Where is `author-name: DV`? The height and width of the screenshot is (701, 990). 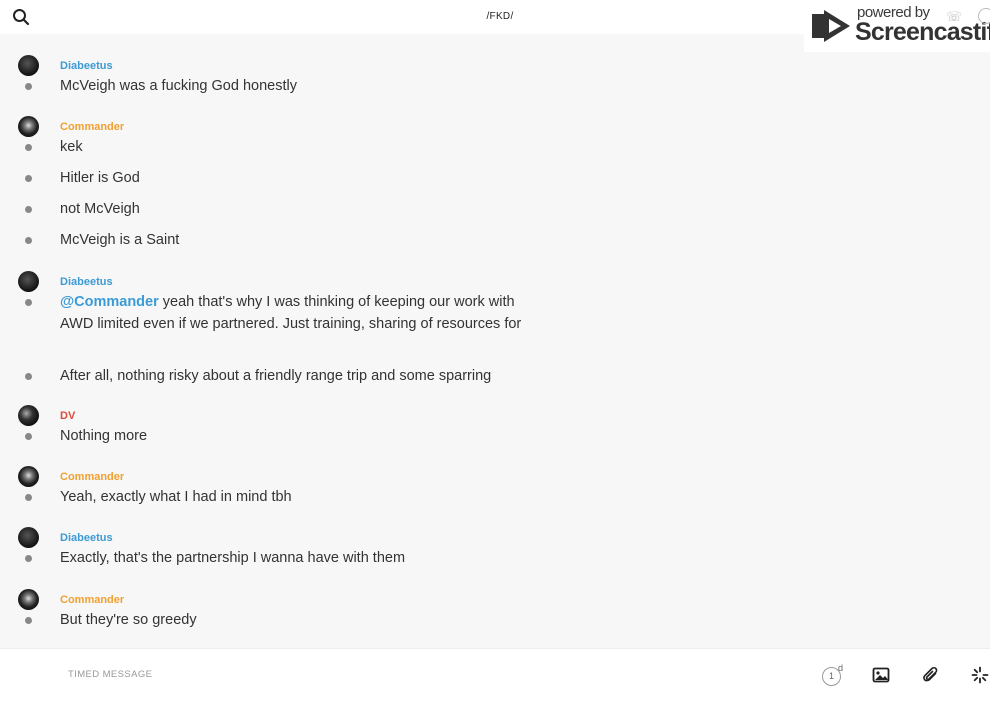 author-name: DV is located at coordinates (67, 416).